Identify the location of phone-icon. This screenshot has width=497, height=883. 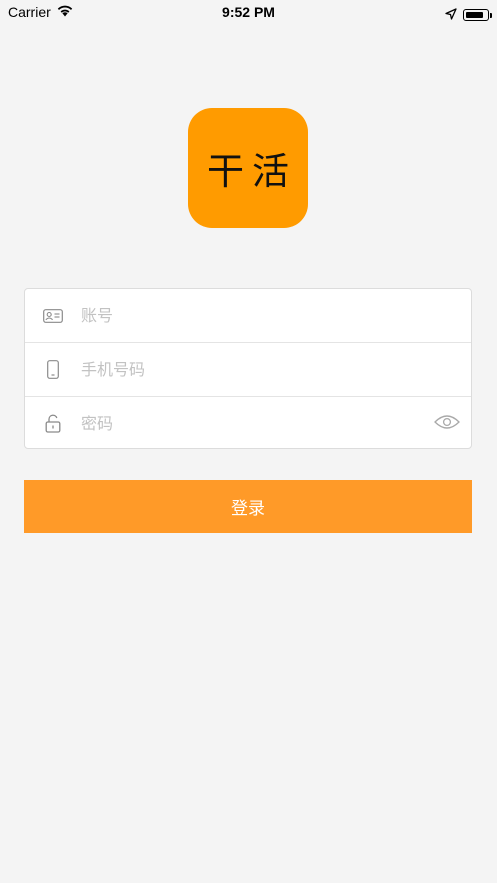
(53, 369).